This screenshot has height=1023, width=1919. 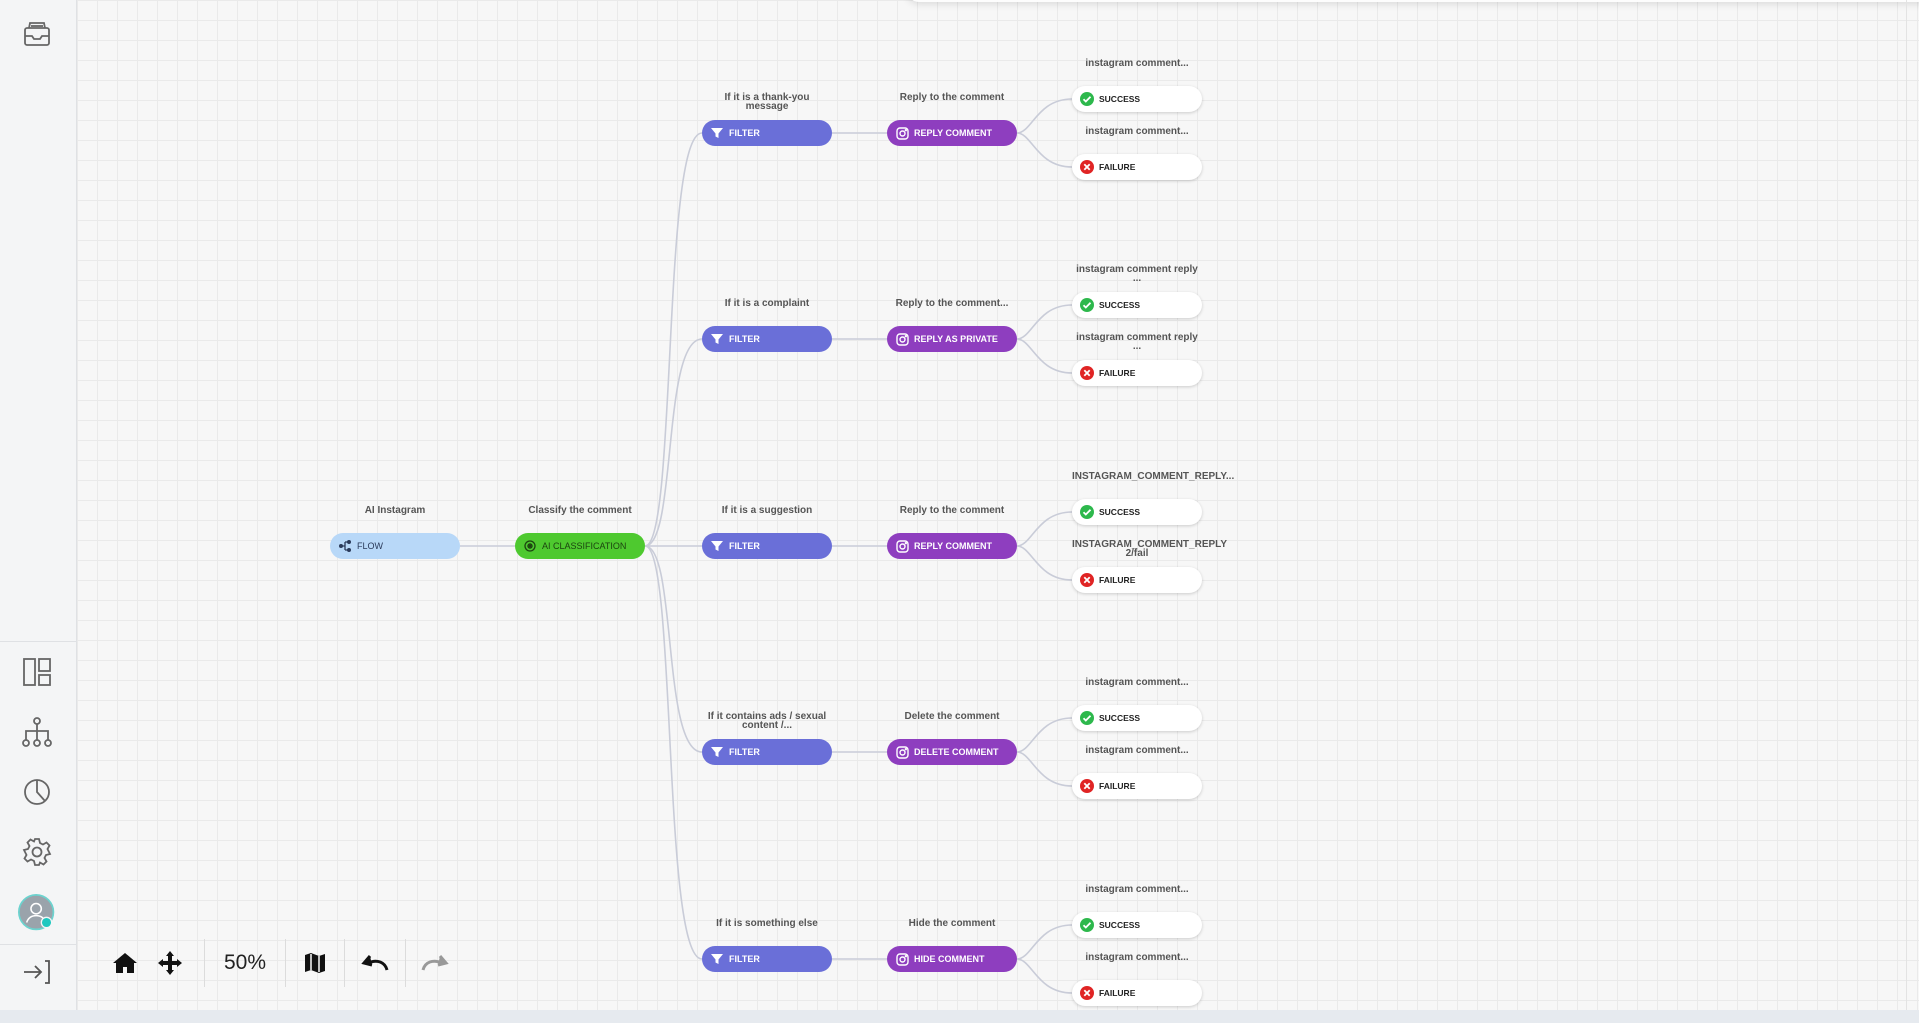 I want to click on node-title-filter: If it is a suggestion, so click(x=767, y=510).